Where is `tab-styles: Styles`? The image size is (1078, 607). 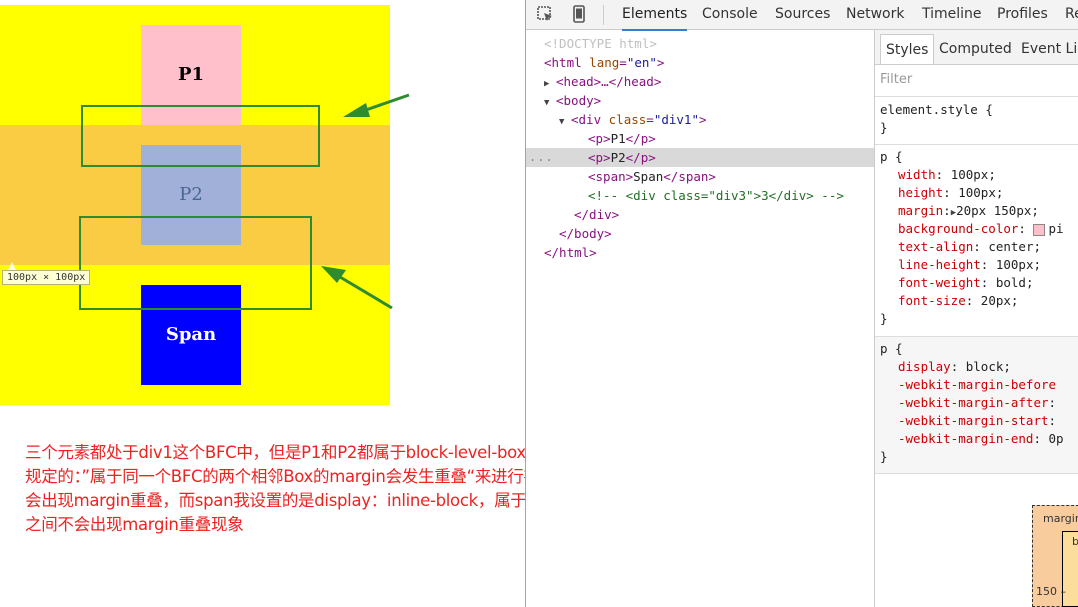
tab-styles: Styles is located at coordinates (907, 49).